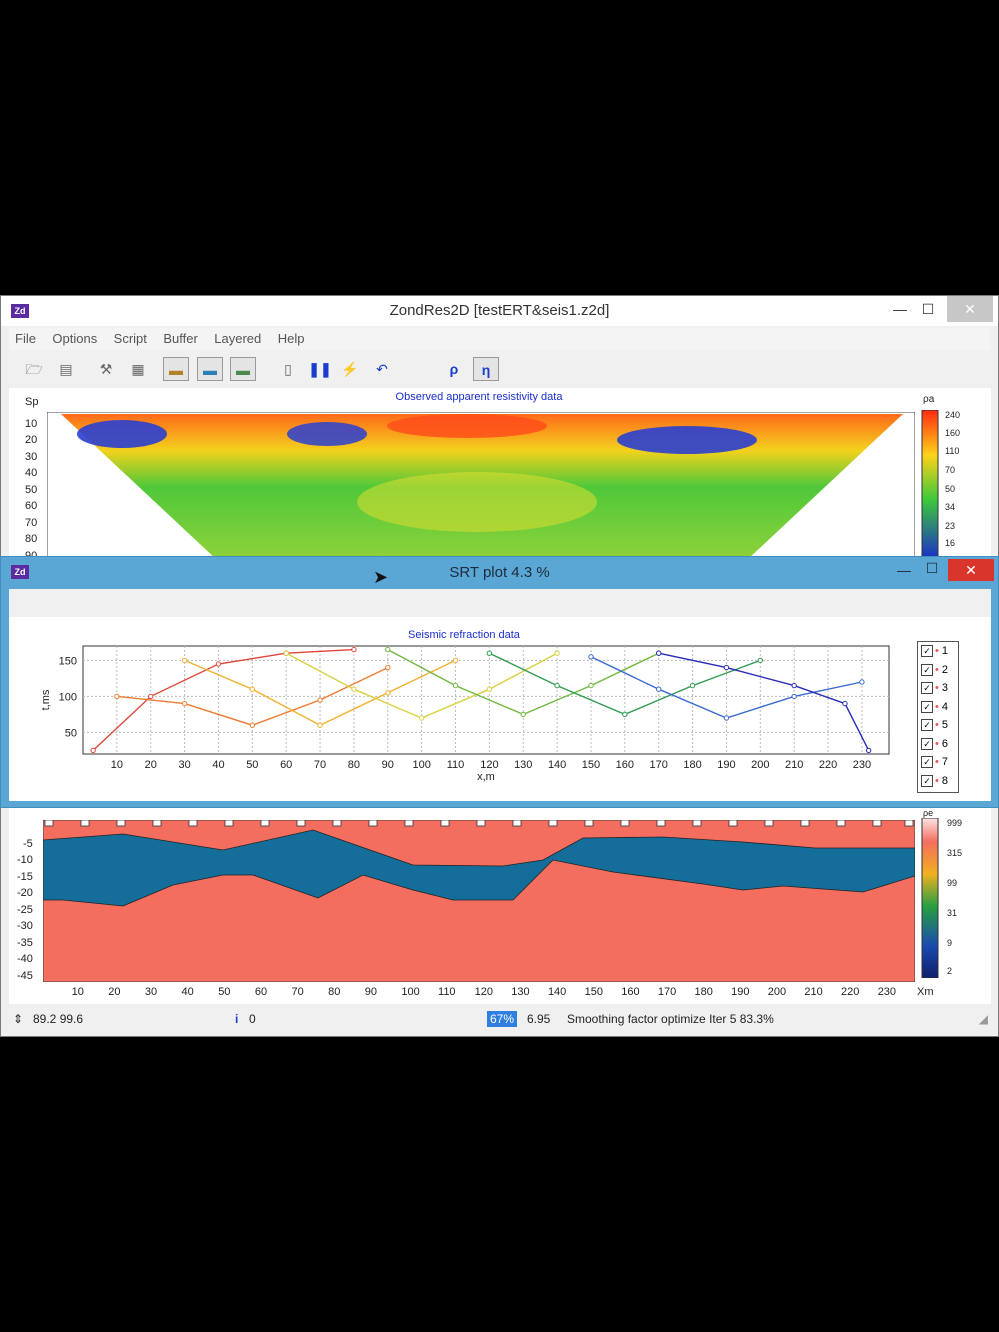  What do you see at coordinates (938, 688) in the screenshot?
I see `legend-item: ✓ • 3` at bounding box center [938, 688].